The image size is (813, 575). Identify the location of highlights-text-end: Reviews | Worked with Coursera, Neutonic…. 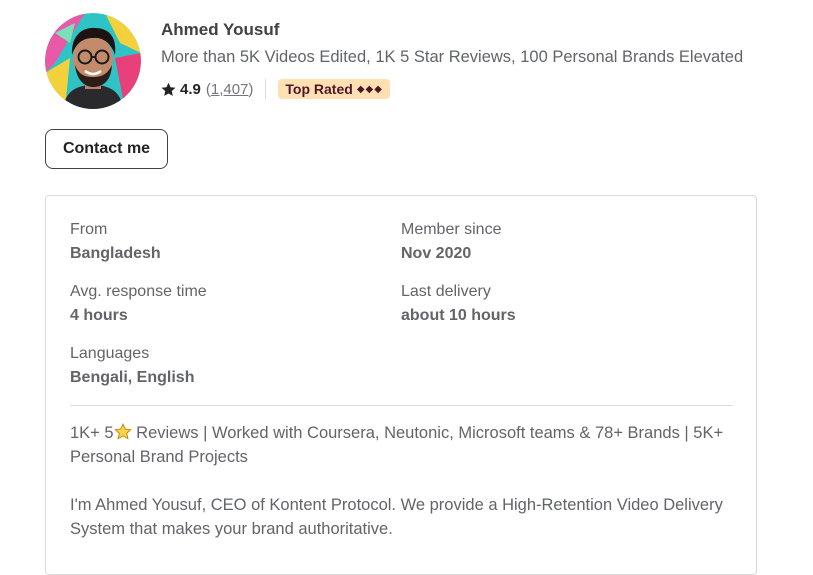
(397, 445).